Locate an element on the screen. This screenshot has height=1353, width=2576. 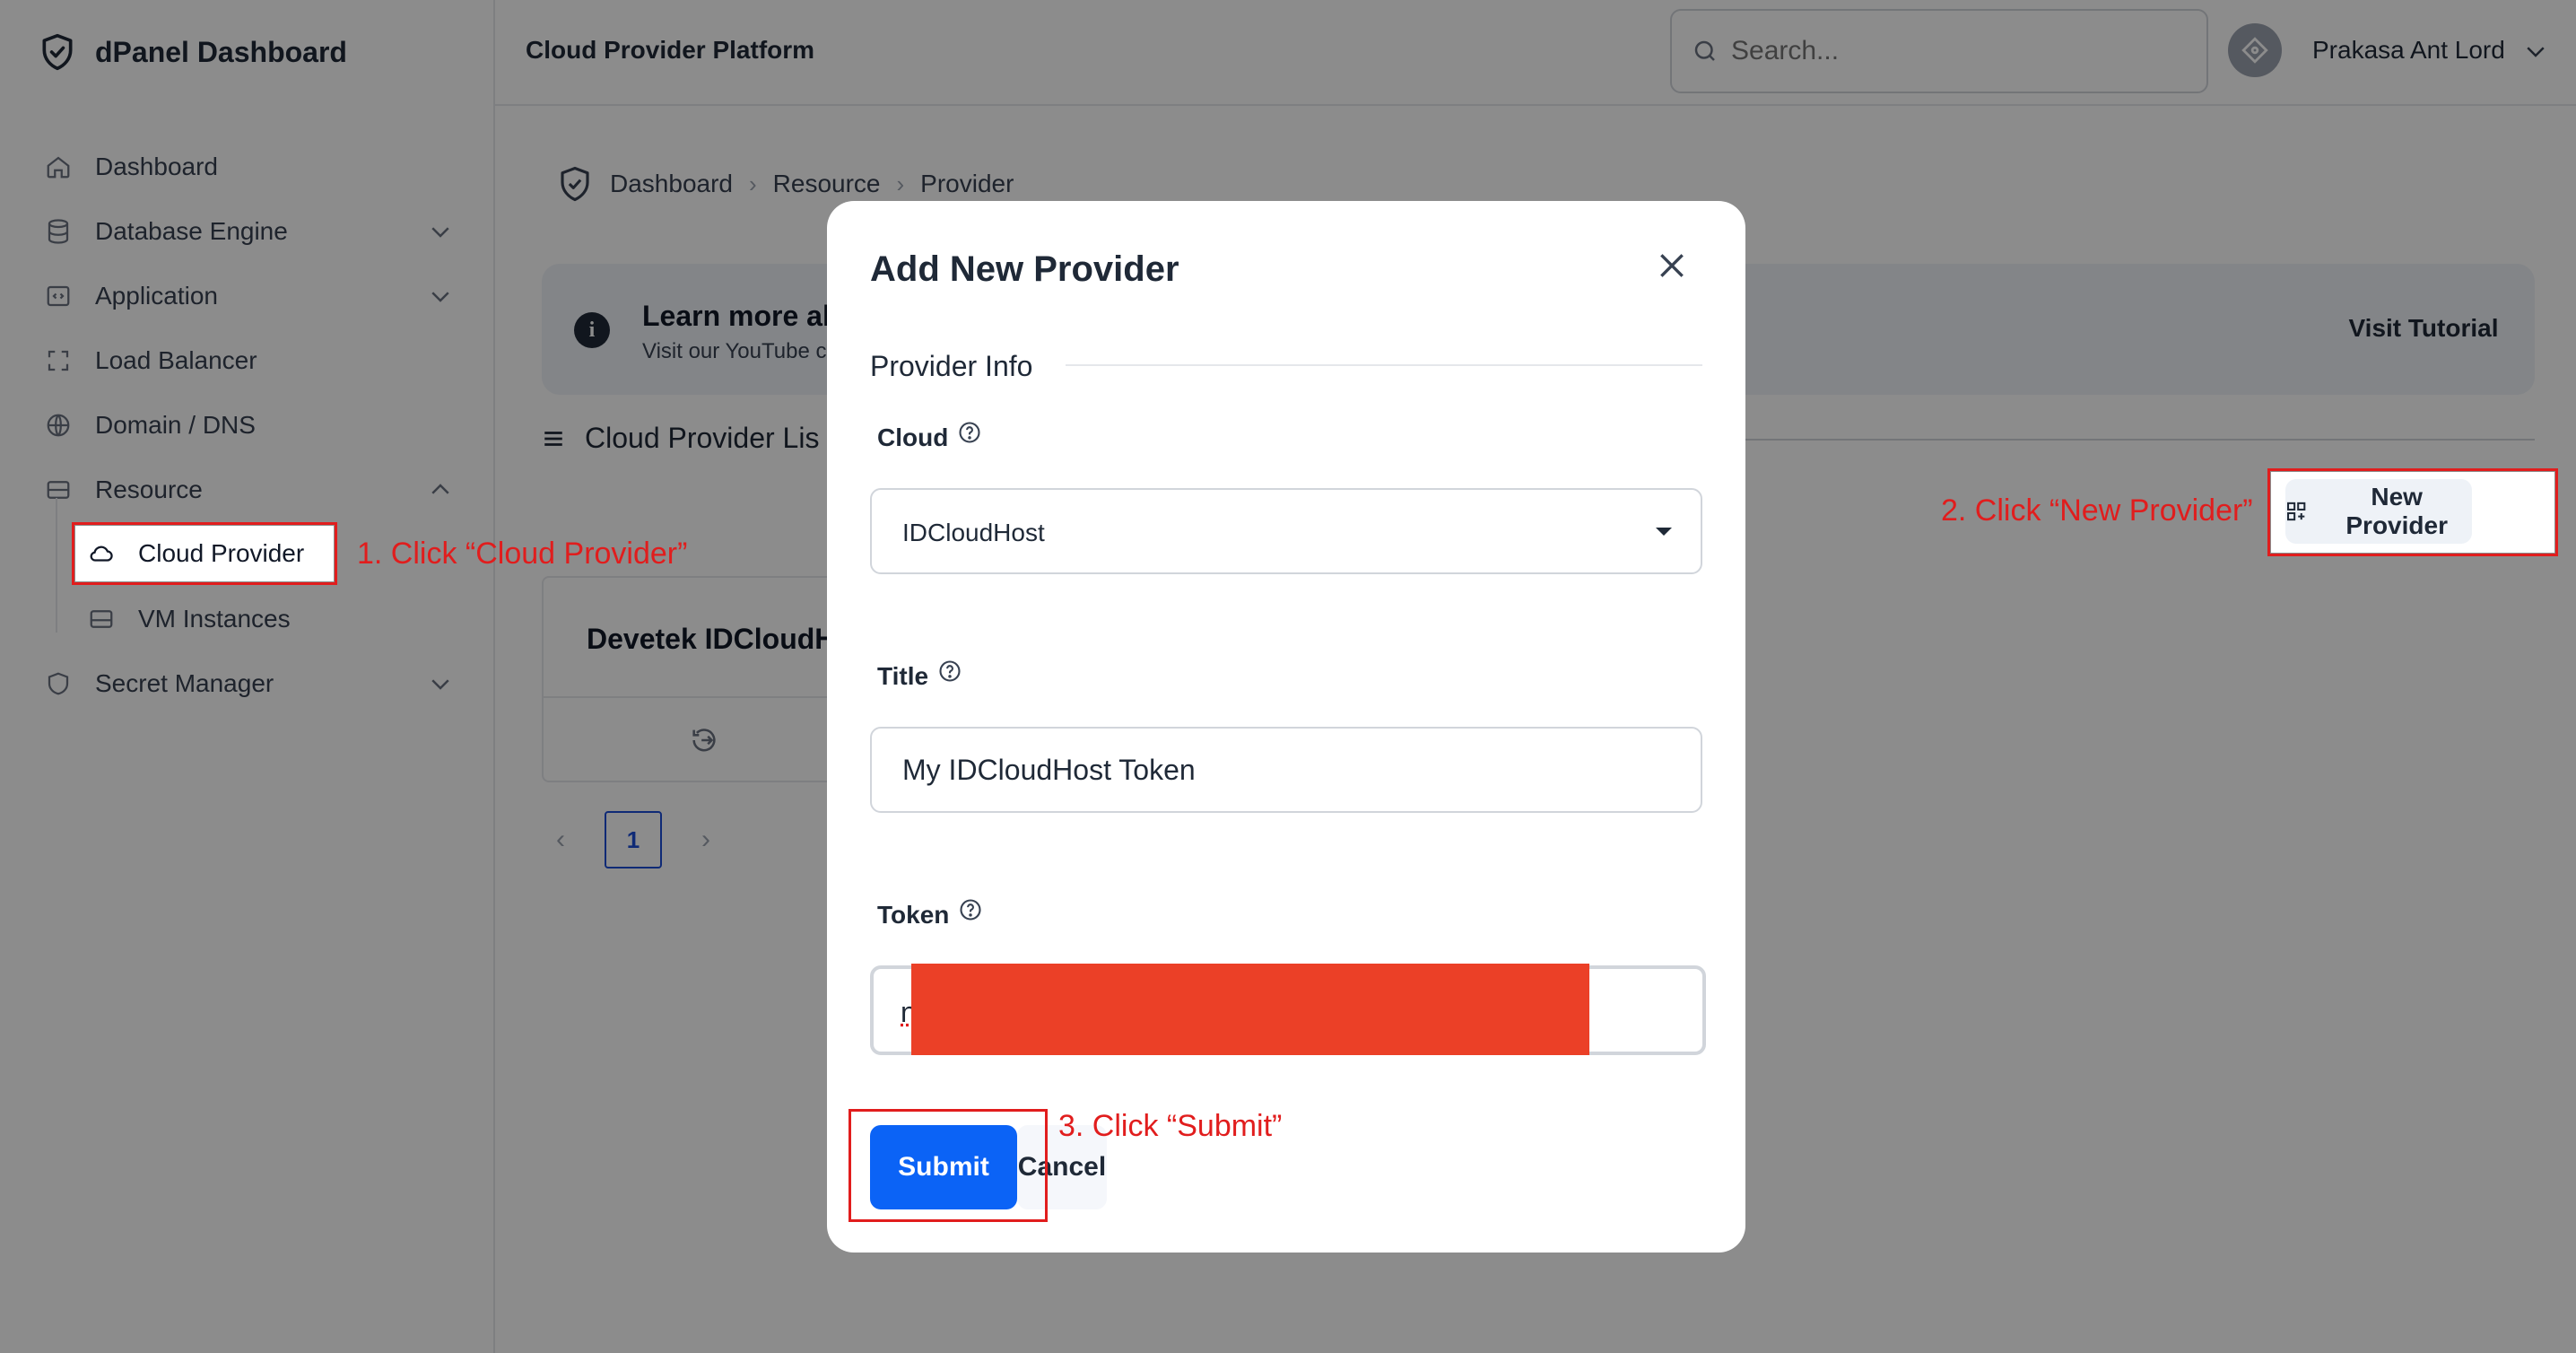
cloud-icon is located at coordinates (101, 554).